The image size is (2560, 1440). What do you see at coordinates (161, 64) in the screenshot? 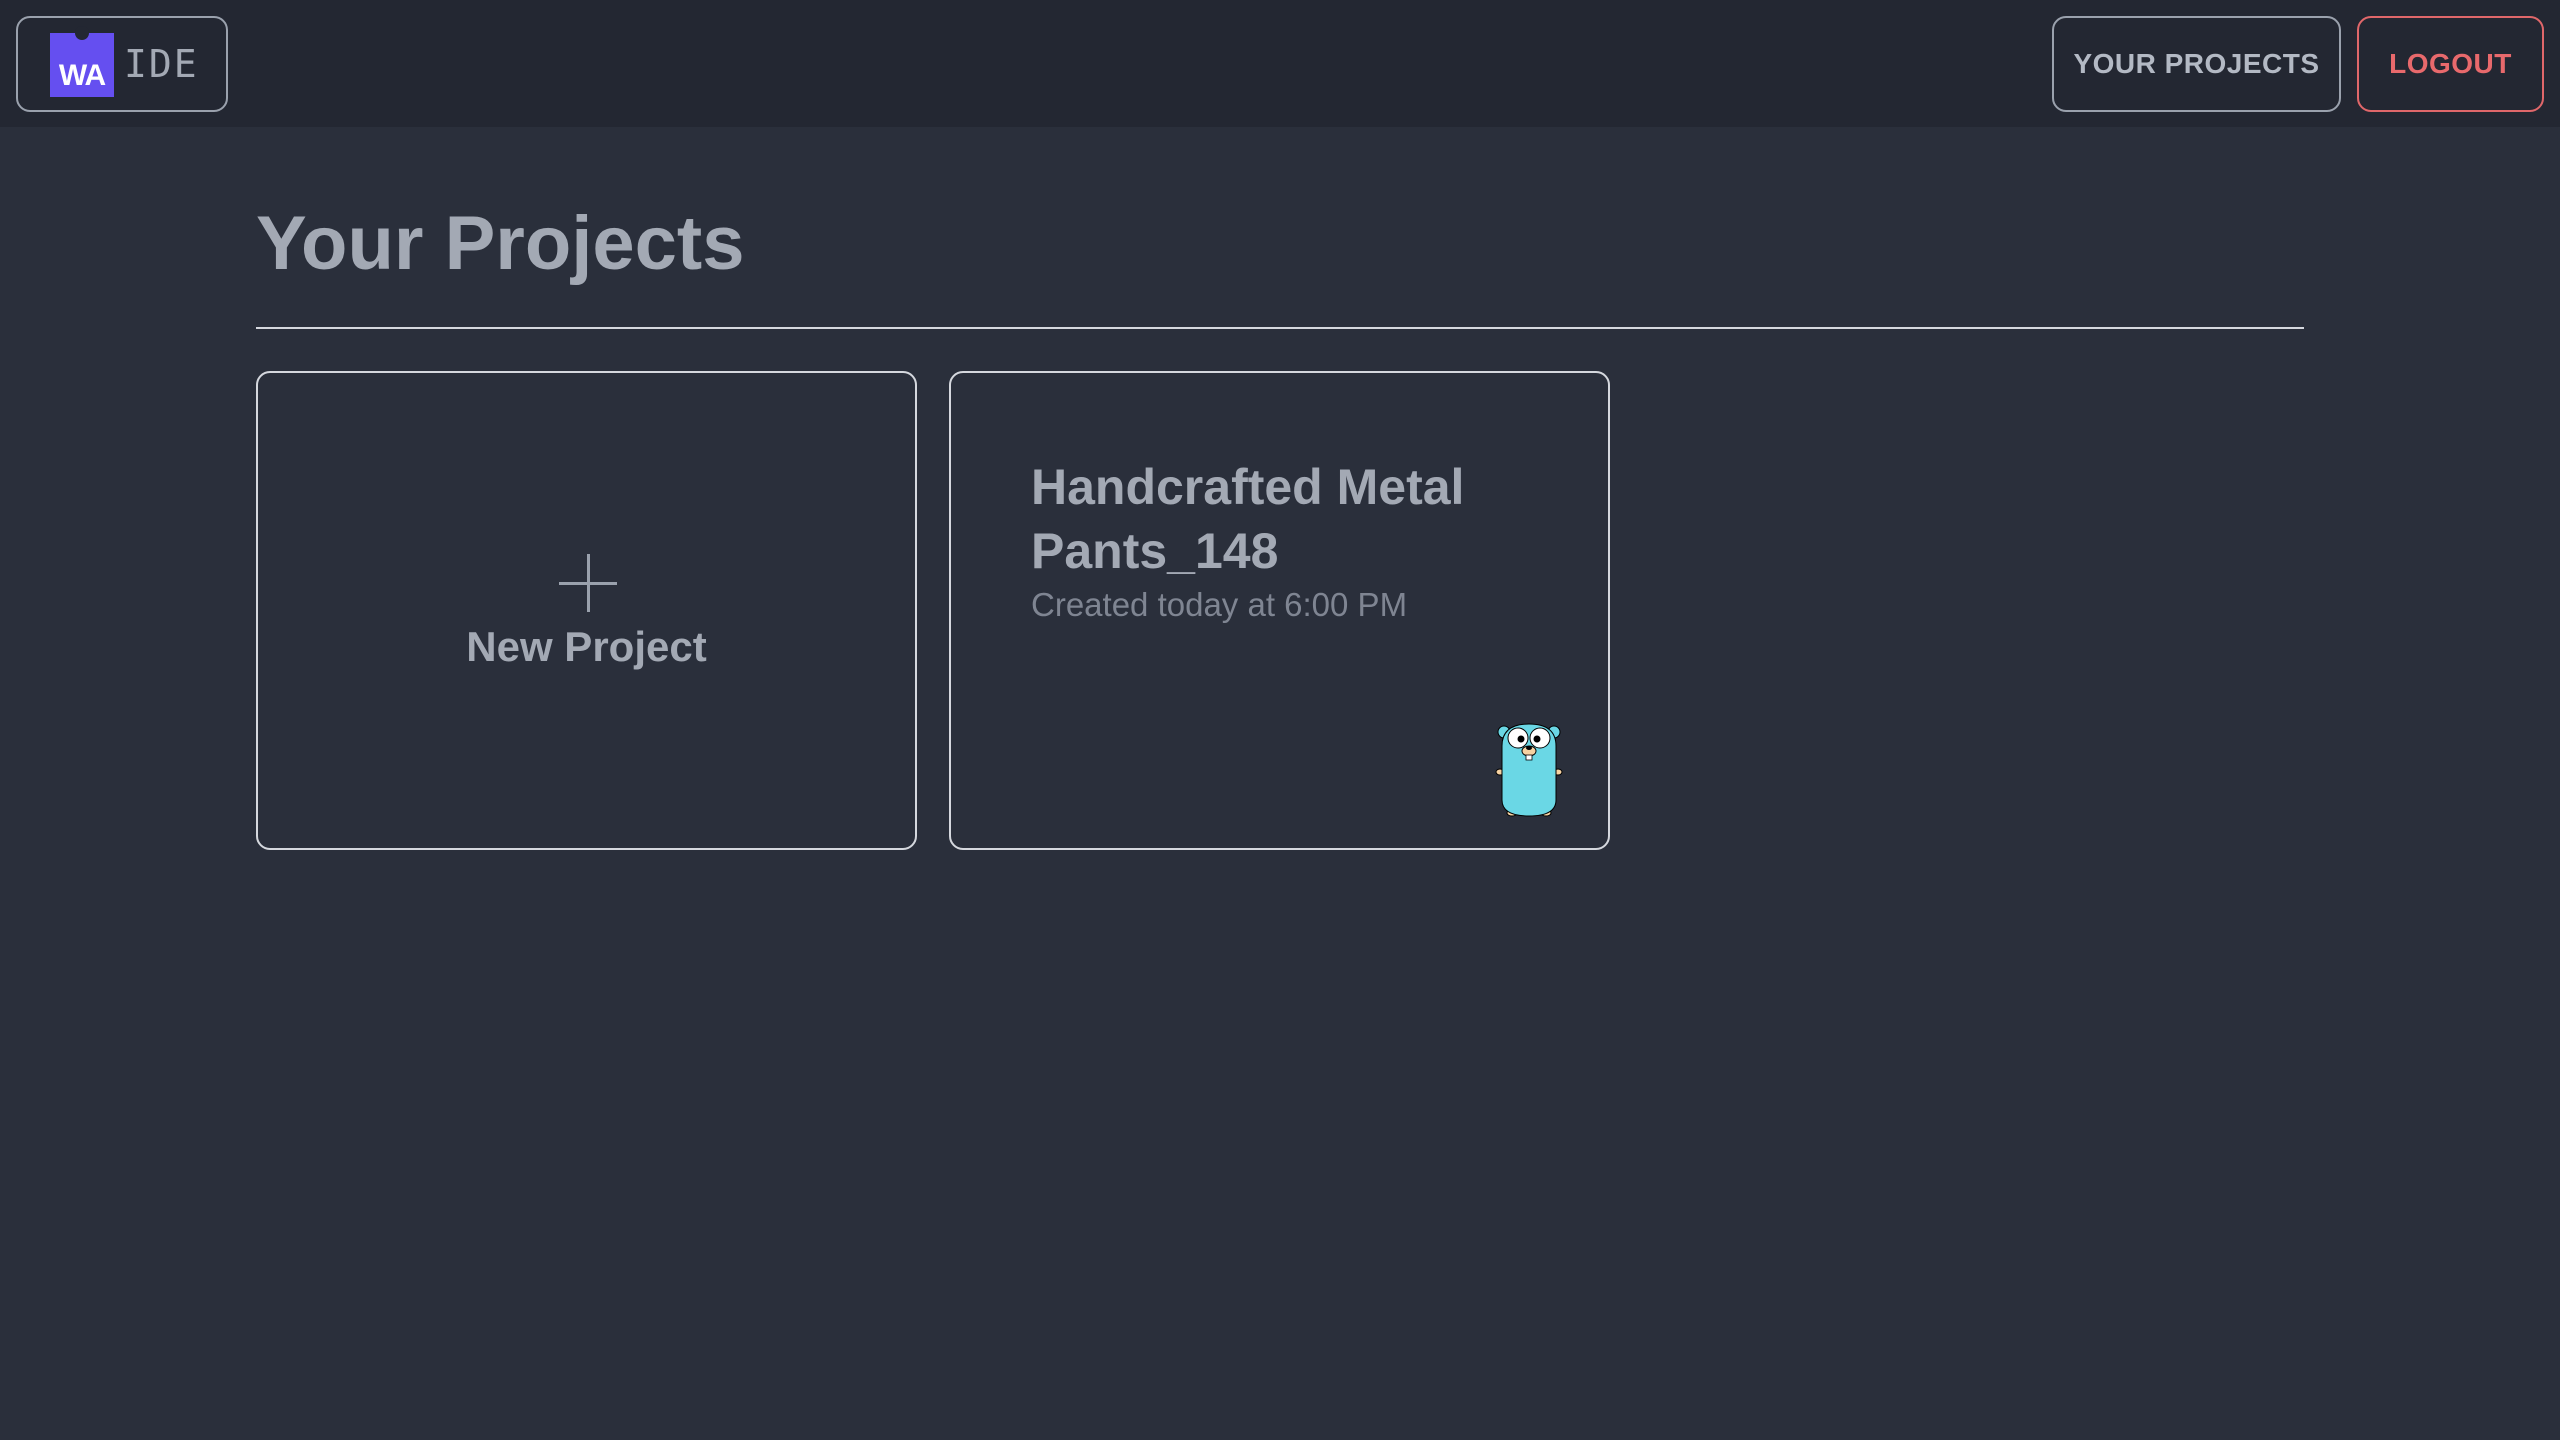
I see `logo-app-text: IDE` at bounding box center [161, 64].